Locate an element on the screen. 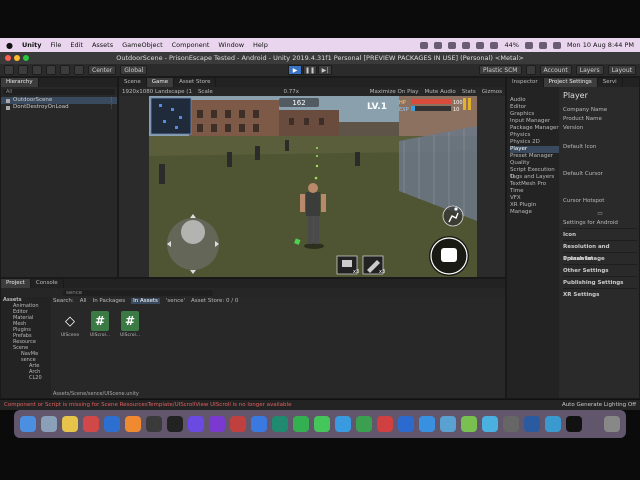  wifi-icon is located at coordinates (542, 45).